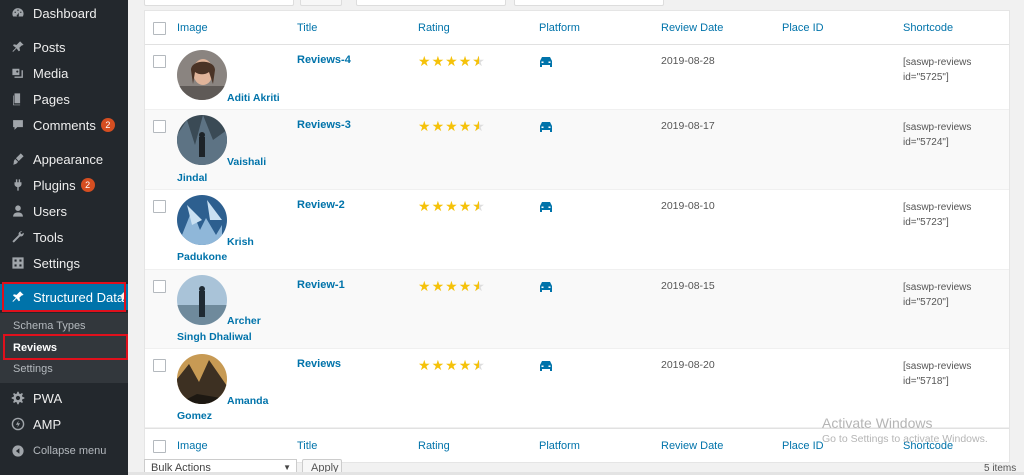  I want to click on sidebar-item-media: Media, so click(64, 73).